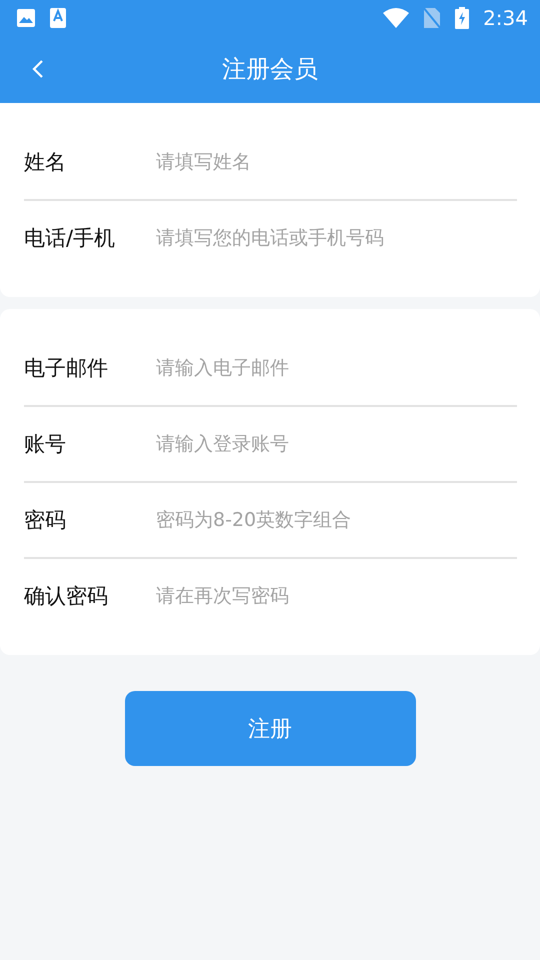 Image resolution: width=540 pixels, height=960 pixels. I want to click on field-label: 密码, so click(45, 520).